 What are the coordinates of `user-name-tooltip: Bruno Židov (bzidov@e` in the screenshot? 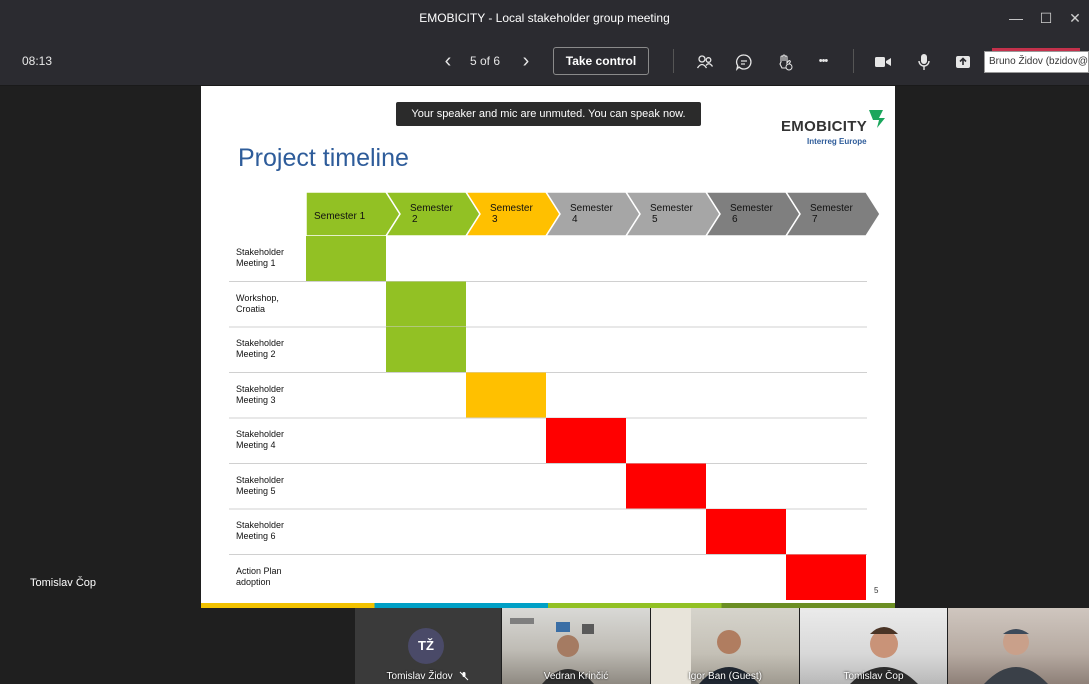 It's located at (1036, 62).